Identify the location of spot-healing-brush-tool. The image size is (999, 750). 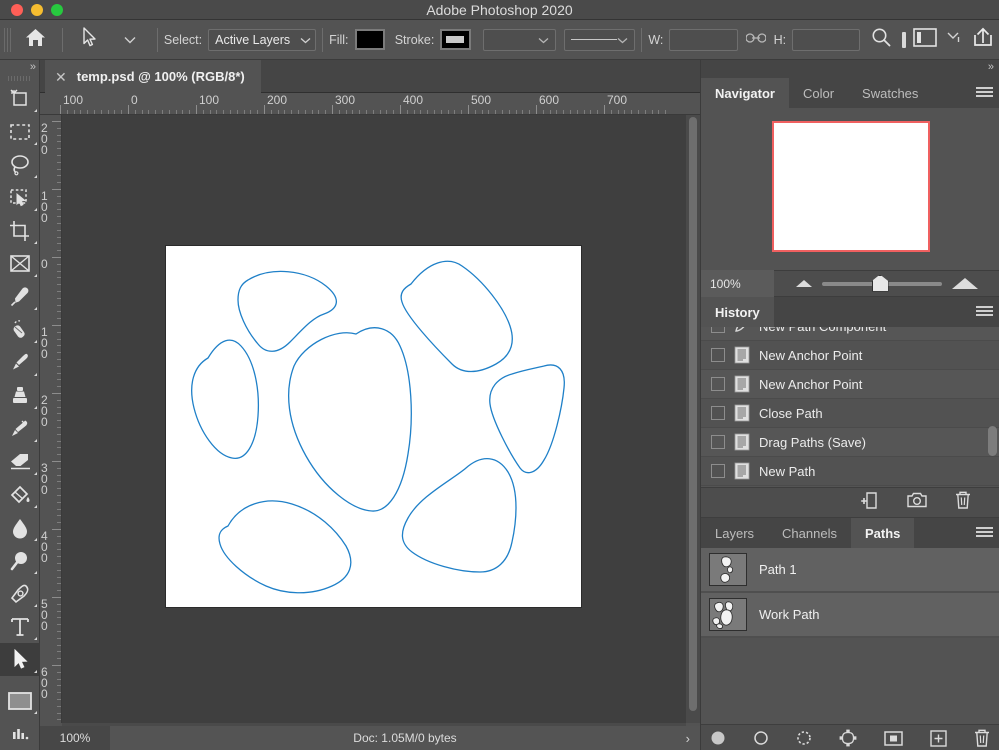
(20, 329).